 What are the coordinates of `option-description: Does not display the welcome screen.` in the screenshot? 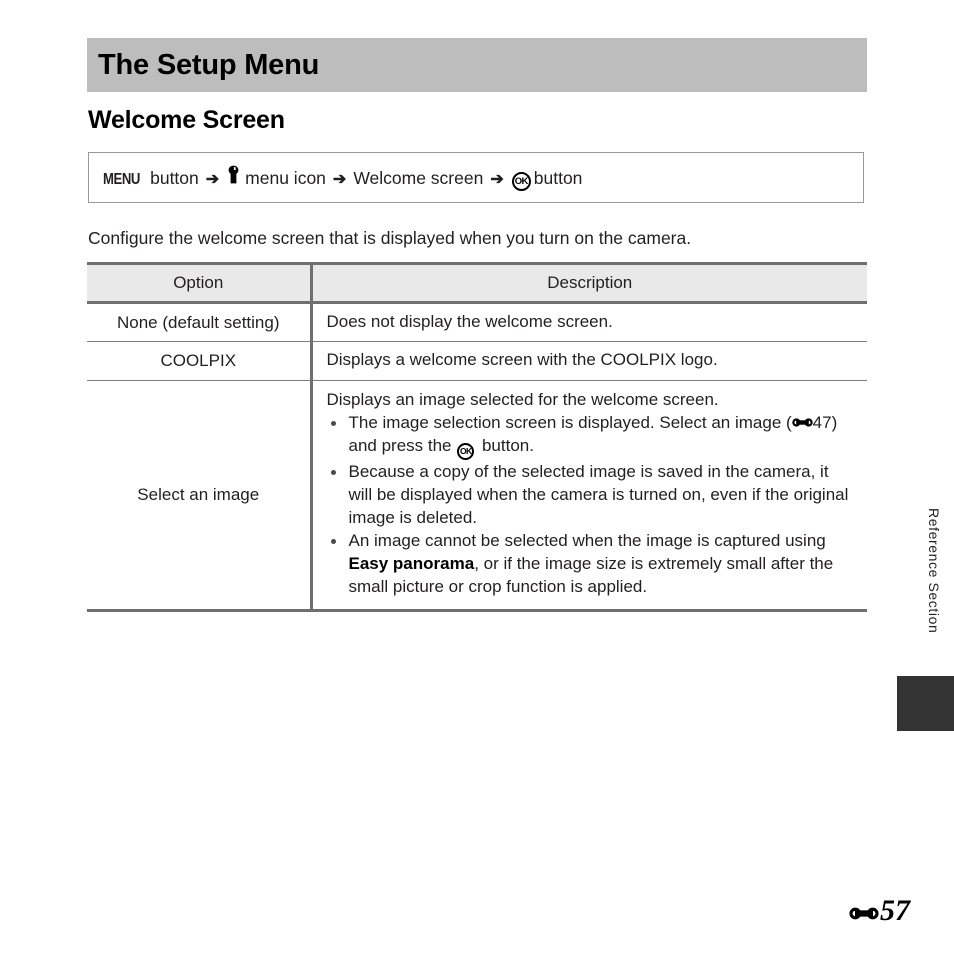 It's located at (589, 322).